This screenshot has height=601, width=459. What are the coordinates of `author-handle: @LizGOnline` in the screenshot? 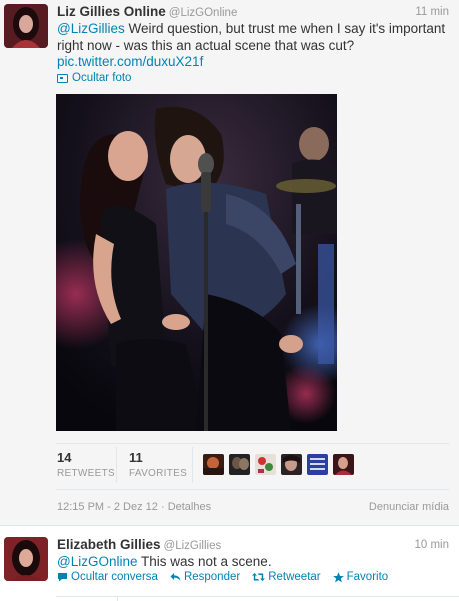 It's located at (203, 13).